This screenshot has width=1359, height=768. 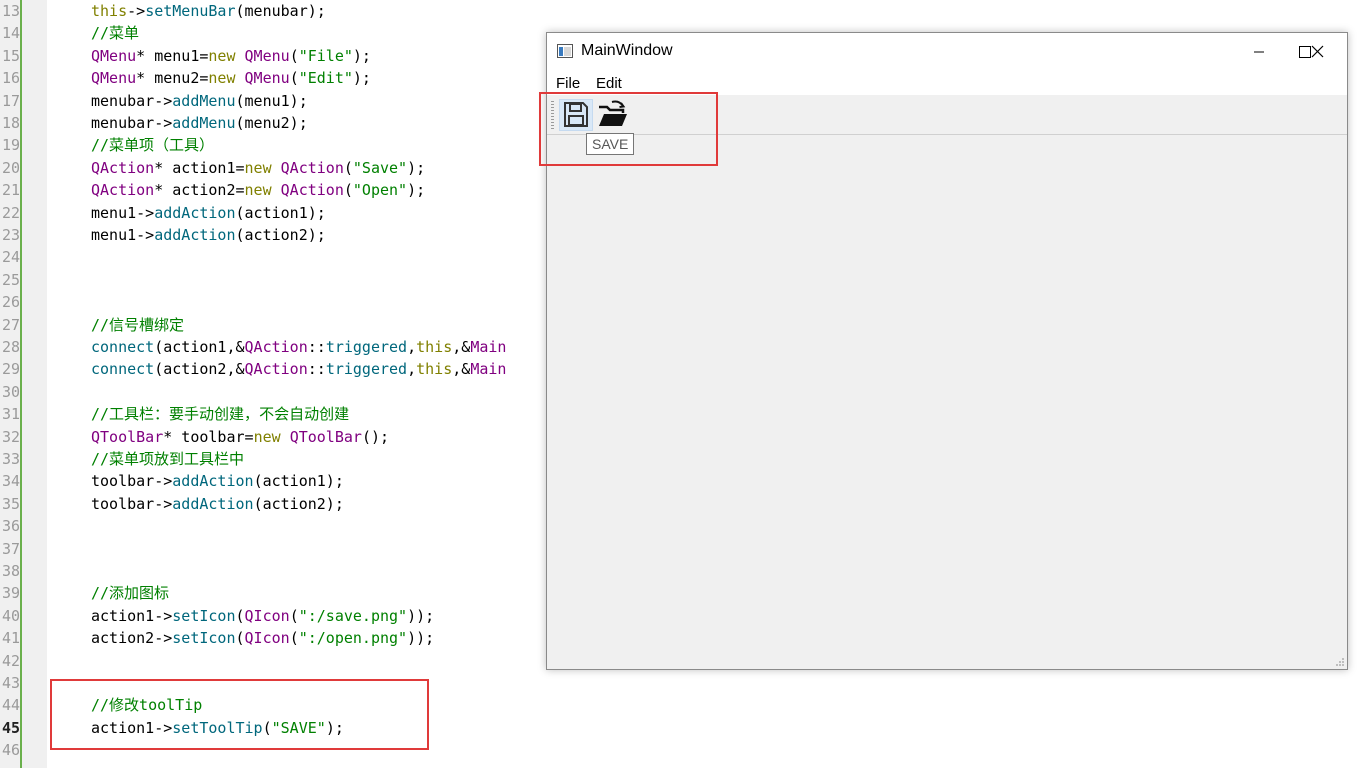 What do you see at coordinates (10, 414) in the screenshot?
I see `line-number: 31` at bounding box center [10, 414].